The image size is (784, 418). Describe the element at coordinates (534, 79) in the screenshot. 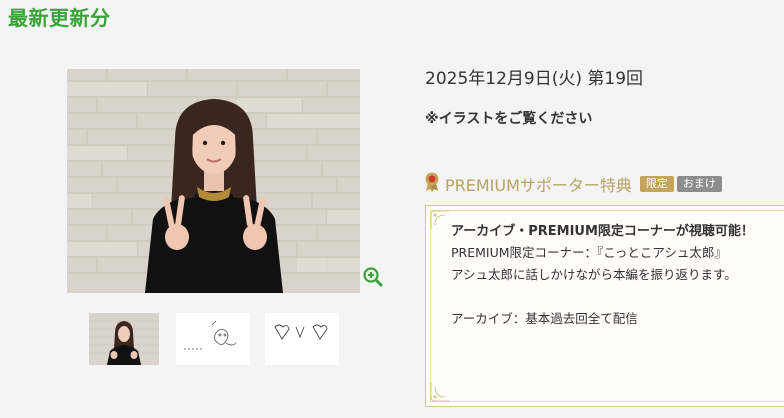

I see `episode-date: 2025年12月9日(火) 第19回` at that location.